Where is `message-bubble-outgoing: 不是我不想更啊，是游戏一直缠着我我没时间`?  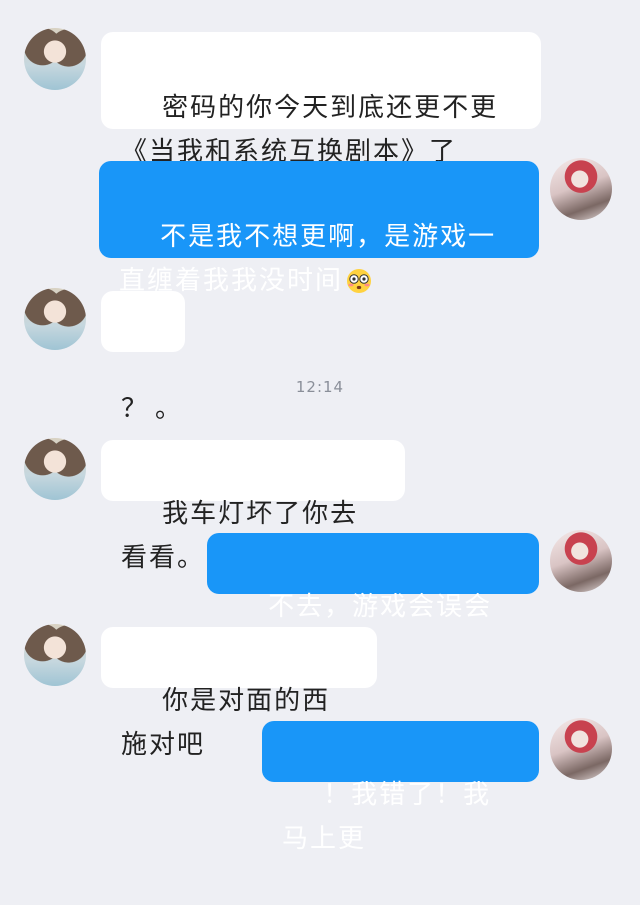 message-bubble-outgoing: 不是我不想更啊，是游戏一直缠着我我没时间 is located at coordinates (319, 228).